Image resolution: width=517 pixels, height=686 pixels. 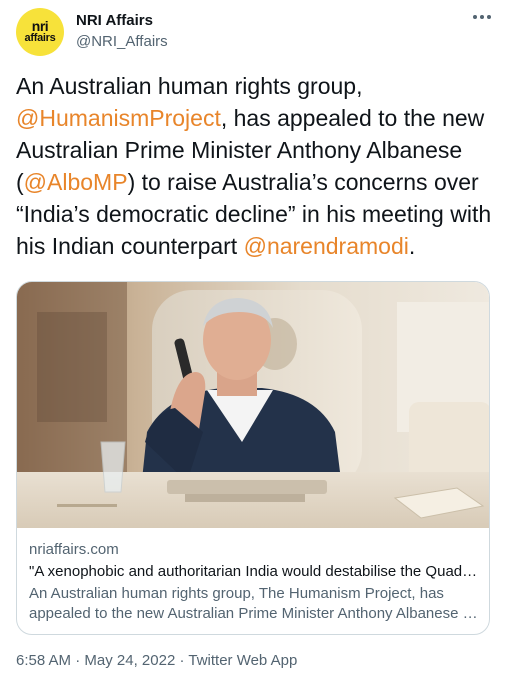 I want to click on tweet-date: May 24, 2022, so click(x=129, y=660).